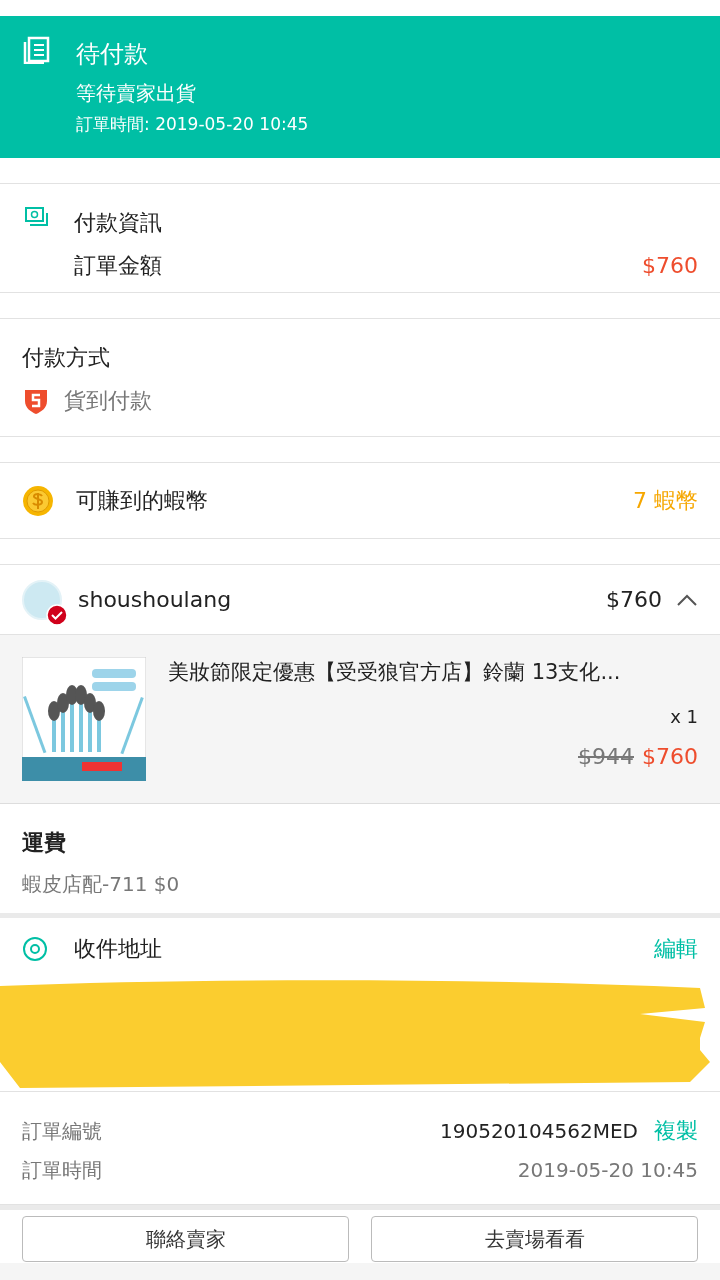  I want to click on order-time-value: 2019-05-20 10:45, so click(607, 1170).